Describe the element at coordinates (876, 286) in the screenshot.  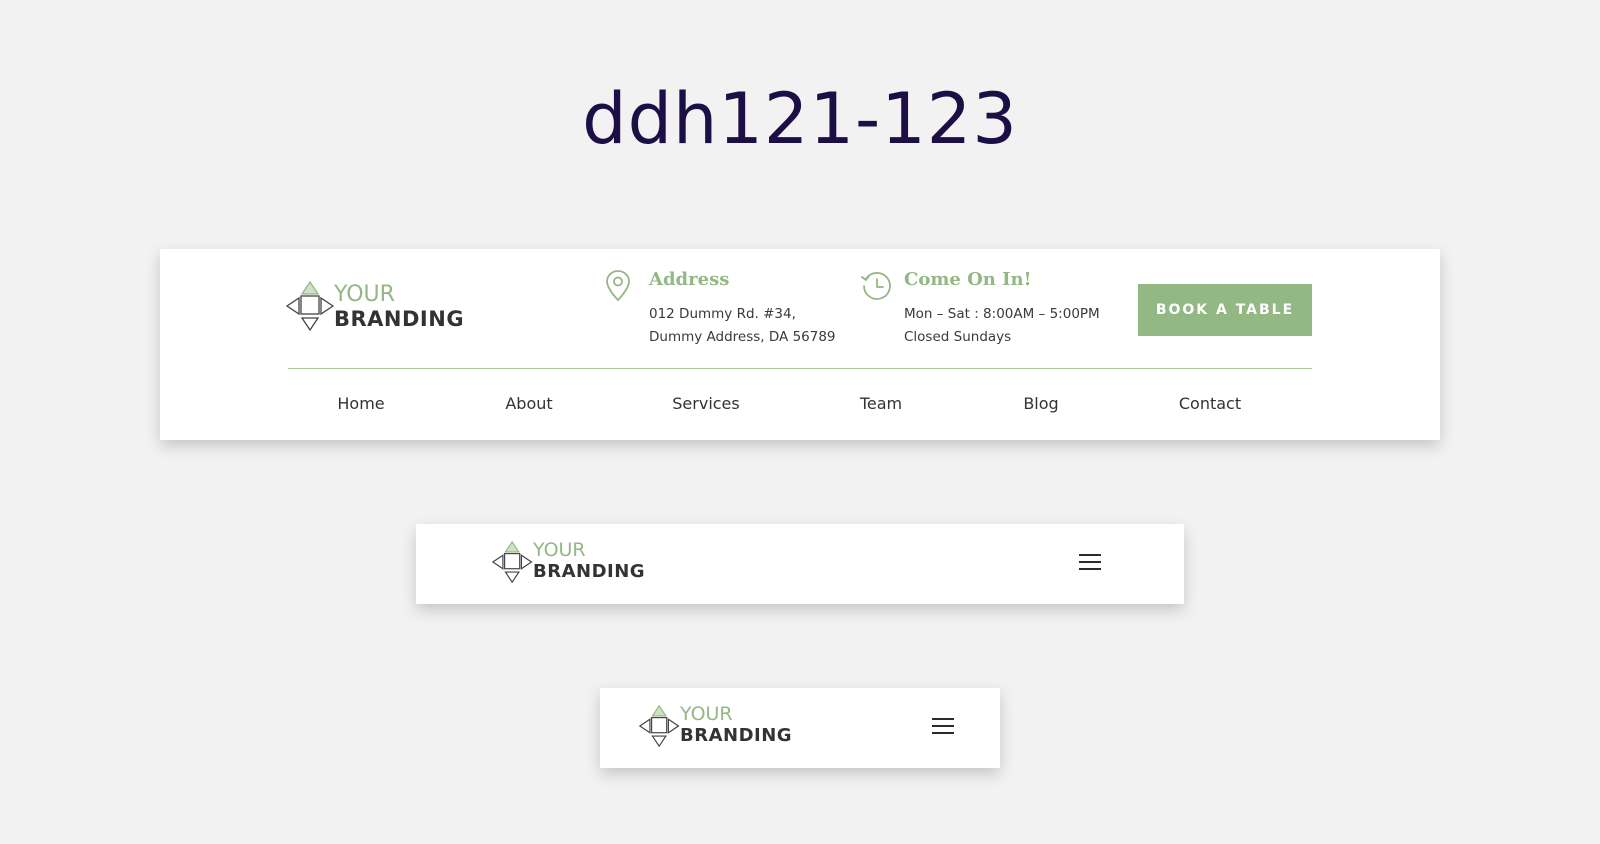
I see `history-clock-icon` at that location.